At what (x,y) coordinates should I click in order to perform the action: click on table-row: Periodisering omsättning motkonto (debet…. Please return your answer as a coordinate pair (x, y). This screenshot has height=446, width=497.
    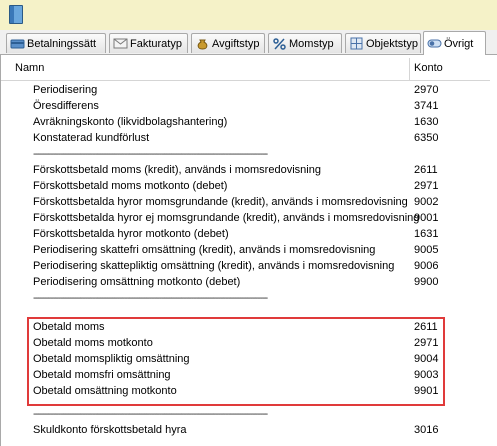
    Looking at the image, I should click on (249, 282).